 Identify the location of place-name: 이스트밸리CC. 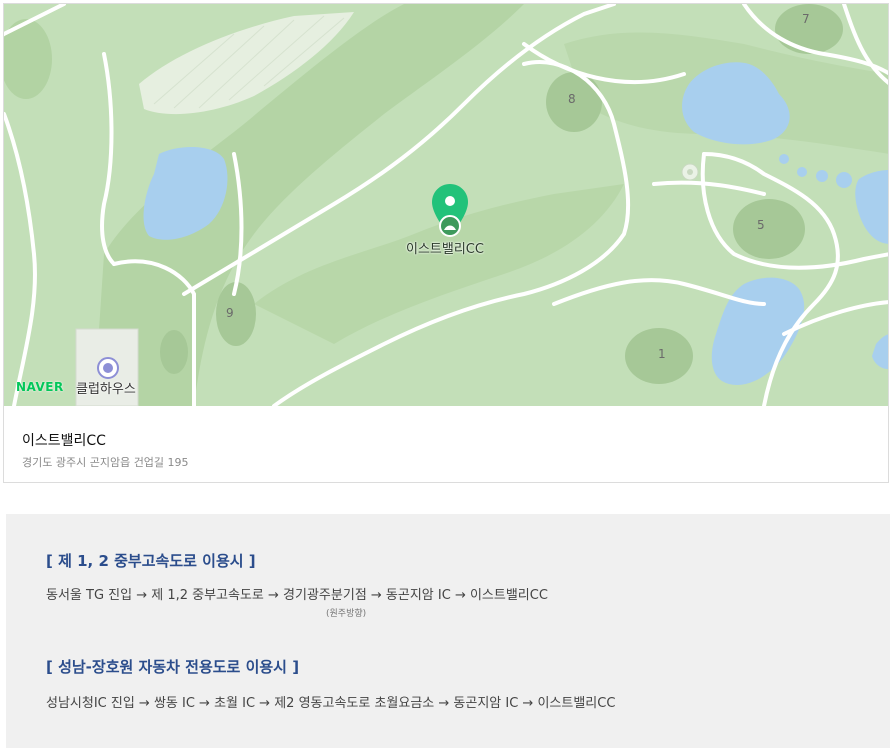
(64, 440).